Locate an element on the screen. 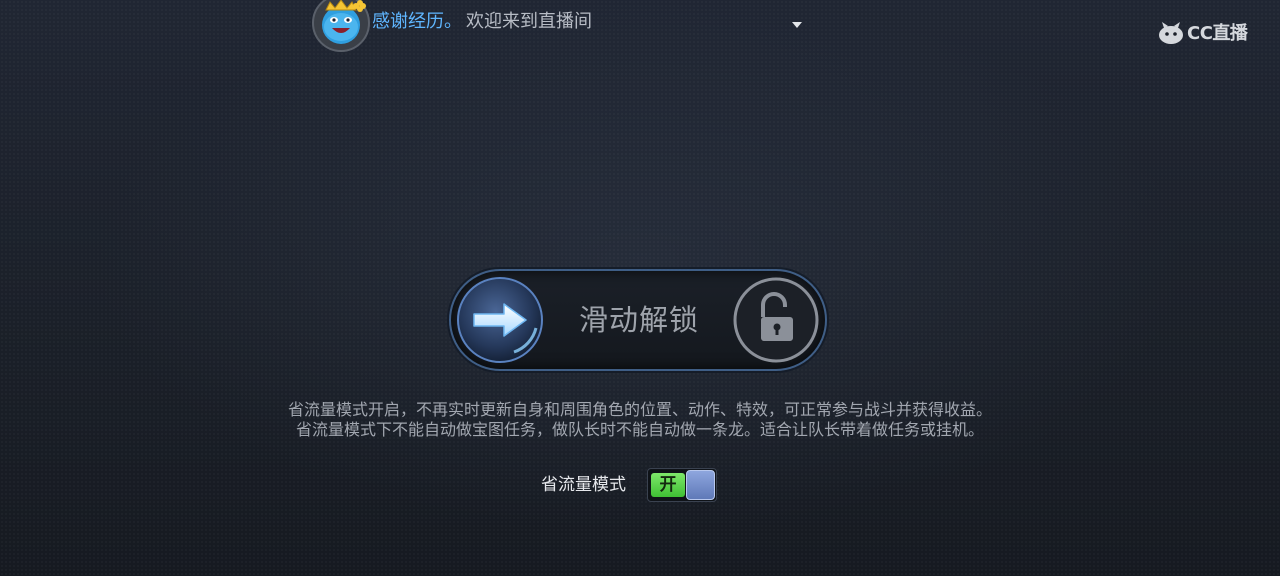 This screenshot has height=576, width=1280. top-bar: 感谢经历。 欢迎来到直播间 CC直播 is located at coordinates (640, 26).